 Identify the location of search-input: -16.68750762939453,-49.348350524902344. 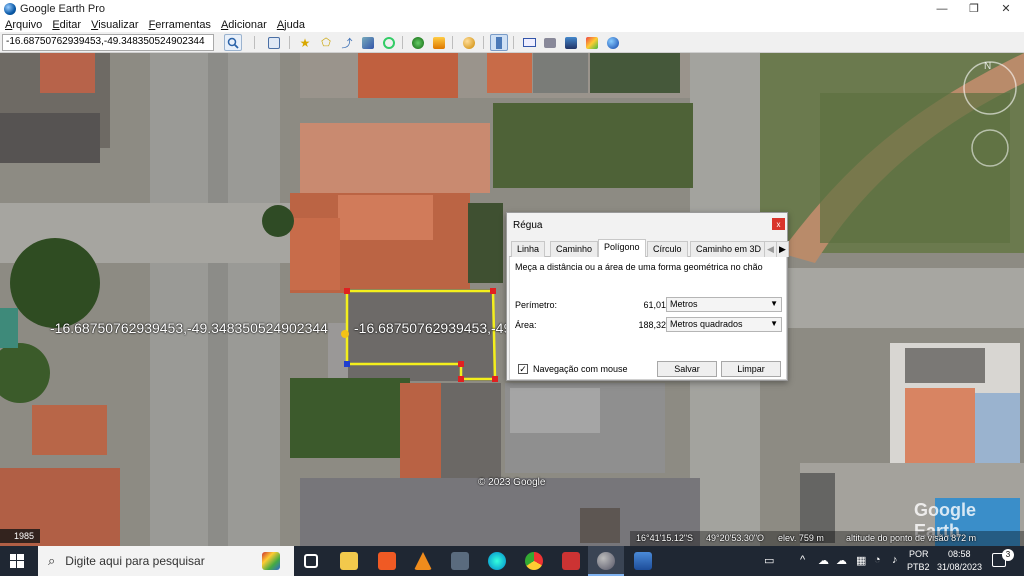
(108, 42).